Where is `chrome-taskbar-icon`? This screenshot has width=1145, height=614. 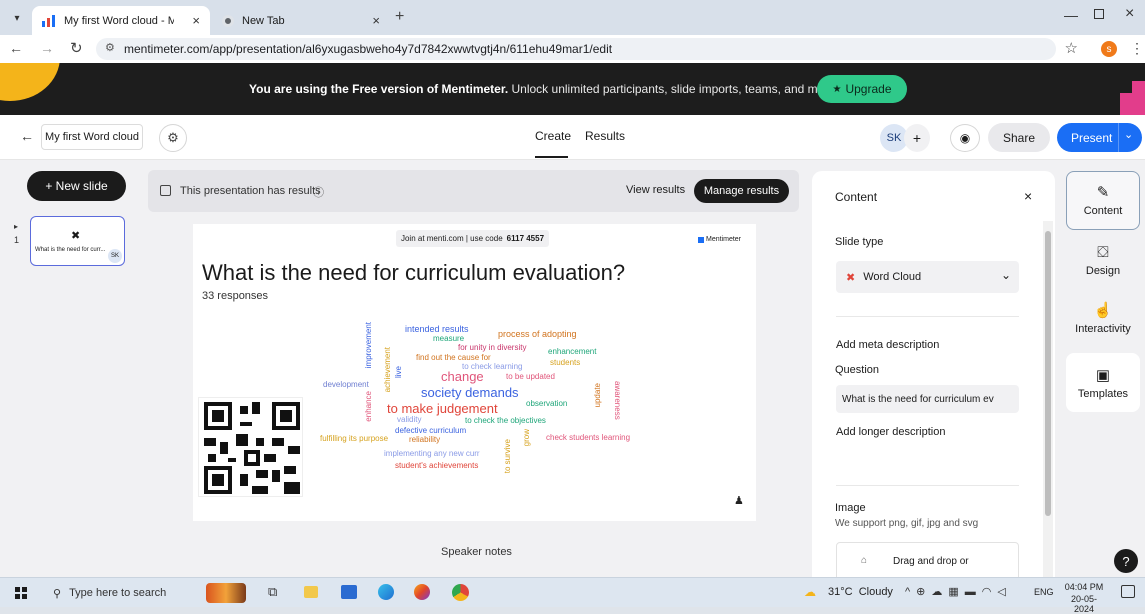
chrome-taskbar-icon is located at coordinates (460, 592).